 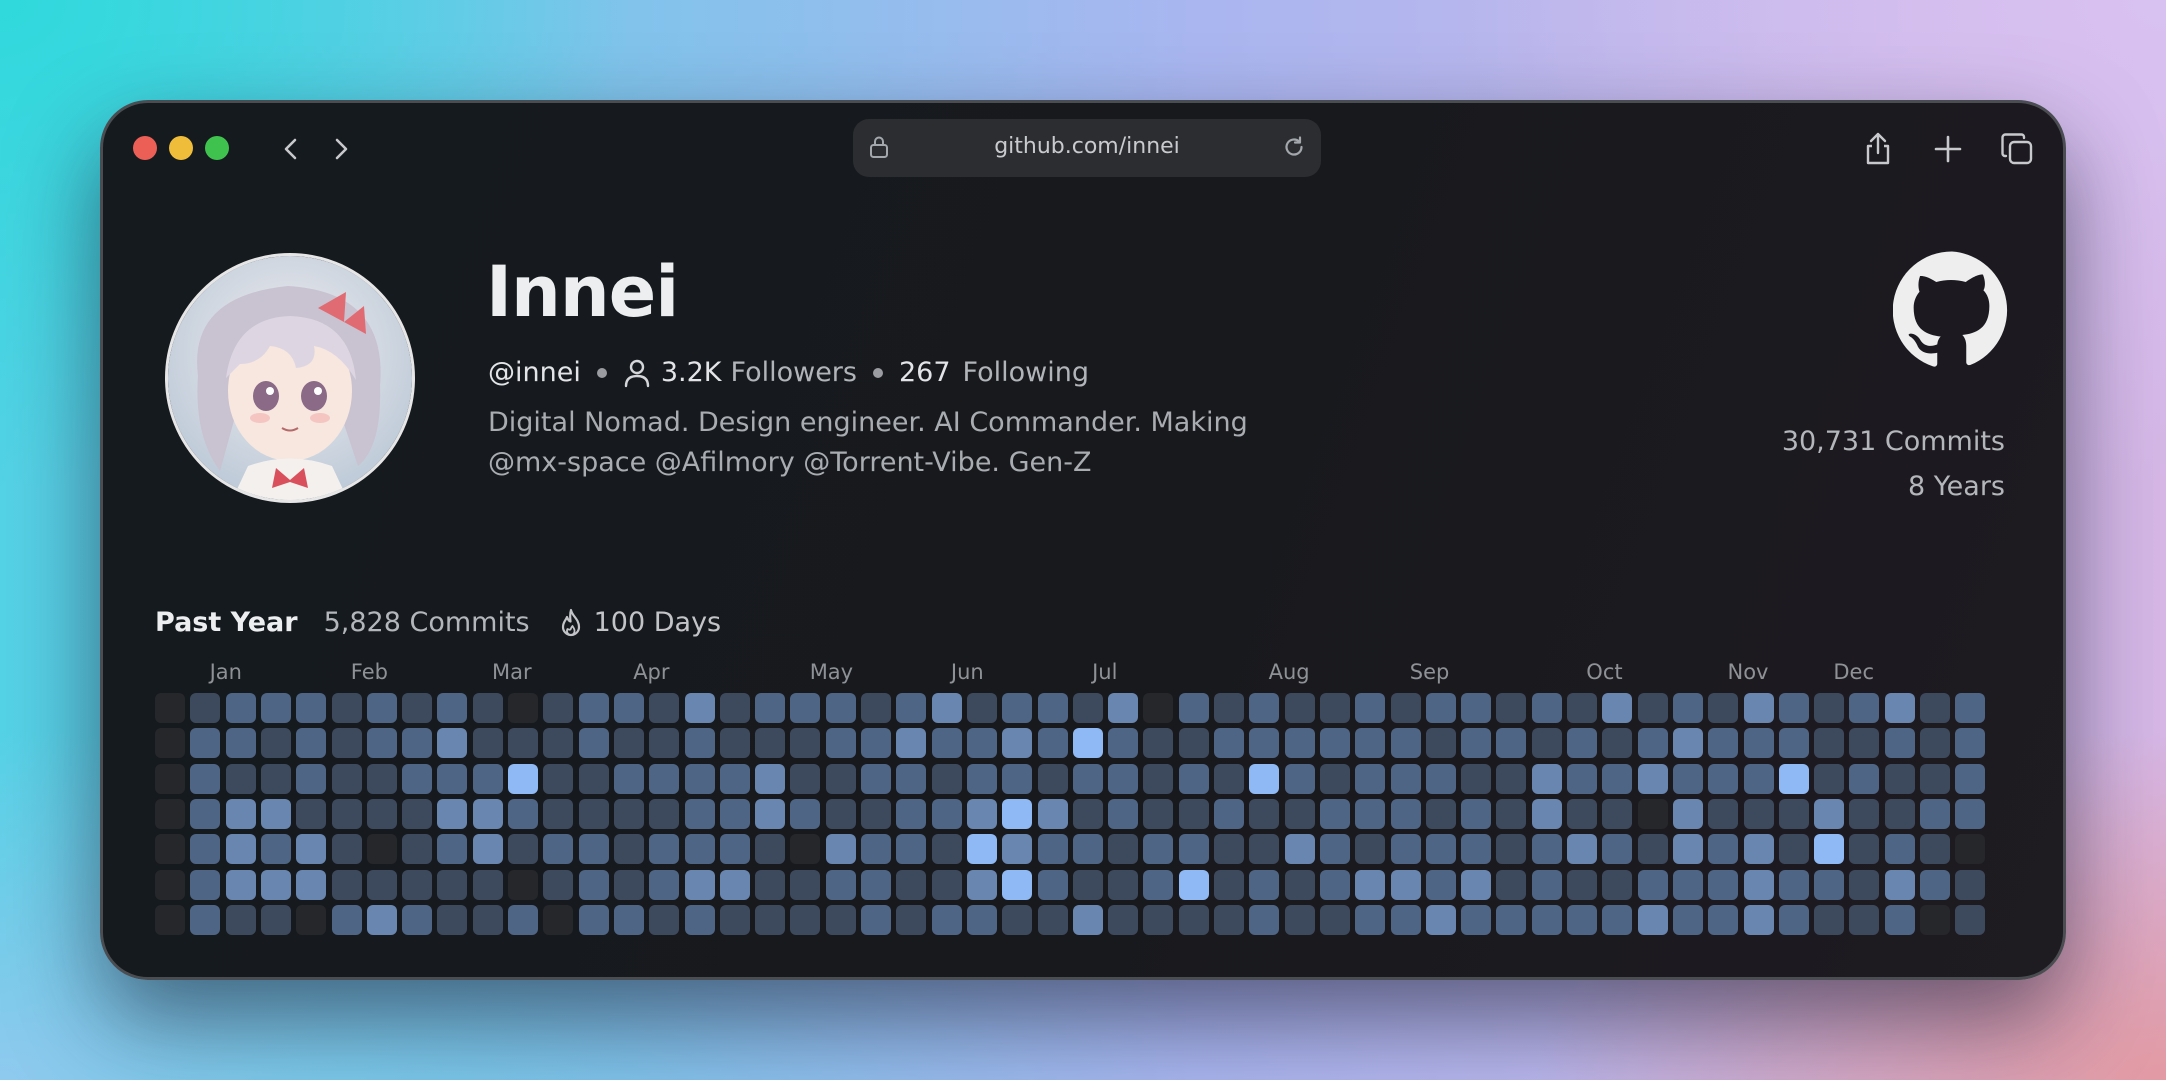 I want to click on following-count: 267, so click(x=925, y=372).